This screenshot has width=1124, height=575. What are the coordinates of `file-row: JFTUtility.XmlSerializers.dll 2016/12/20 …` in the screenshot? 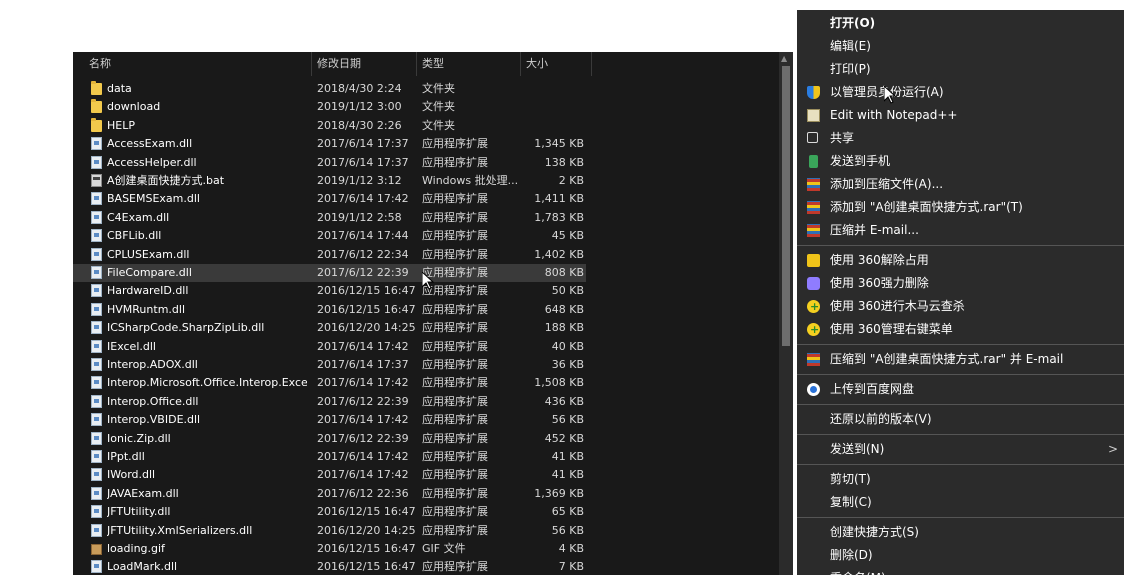 It's located at (329, 531).